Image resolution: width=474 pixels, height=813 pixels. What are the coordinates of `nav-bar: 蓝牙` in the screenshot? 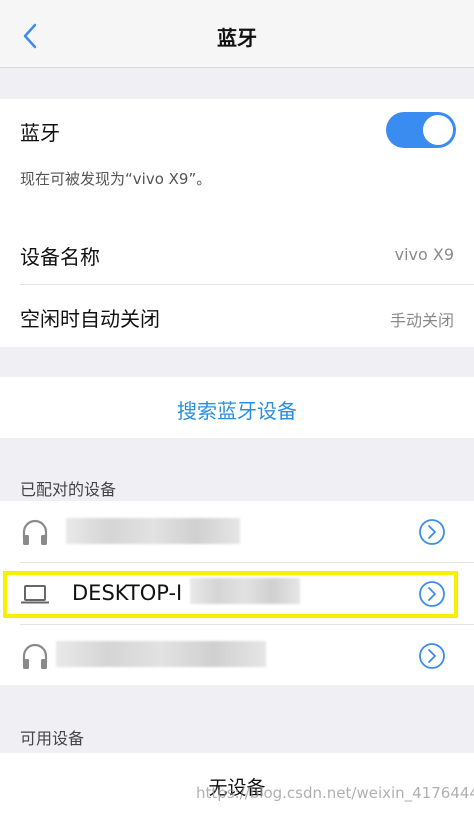 It's located at (237, 34).